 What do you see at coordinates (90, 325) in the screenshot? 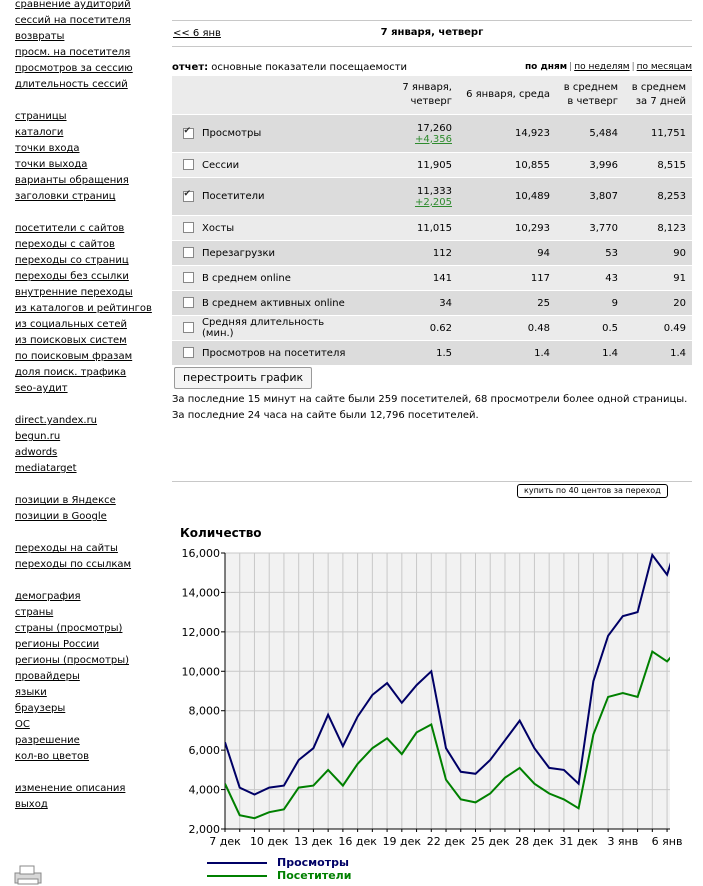
I see `sidebar-link: из социальных сетей` at bounding box center [90, 325].